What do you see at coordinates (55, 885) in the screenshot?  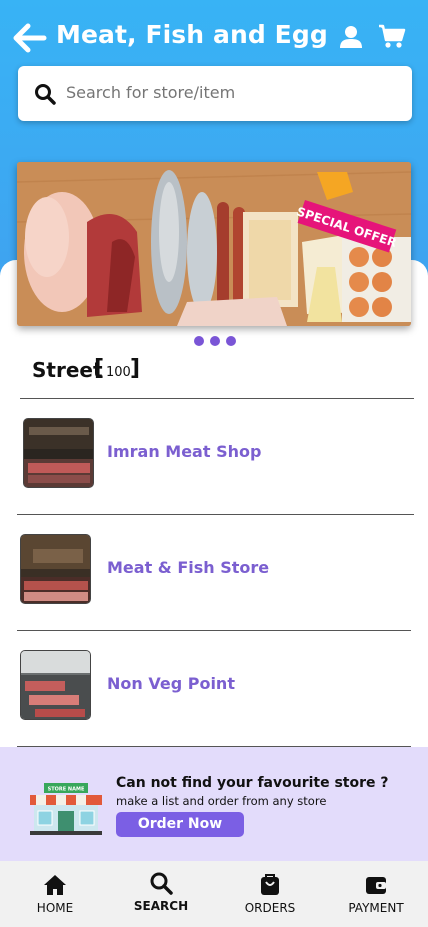 I see `home-icon` at bounding box center [55, 885].